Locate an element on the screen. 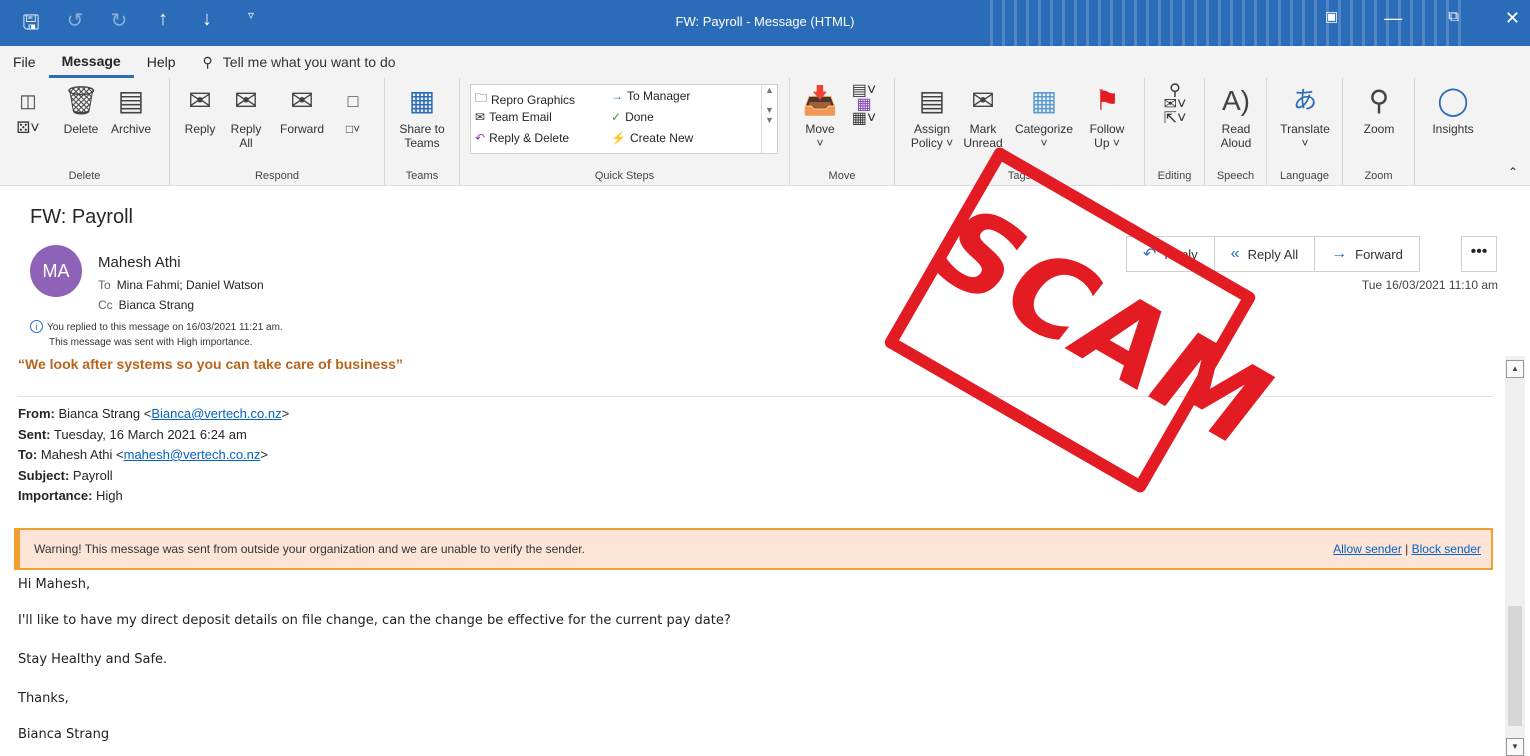  insights-icon: ◯ is located at coordinates (1453, 100).